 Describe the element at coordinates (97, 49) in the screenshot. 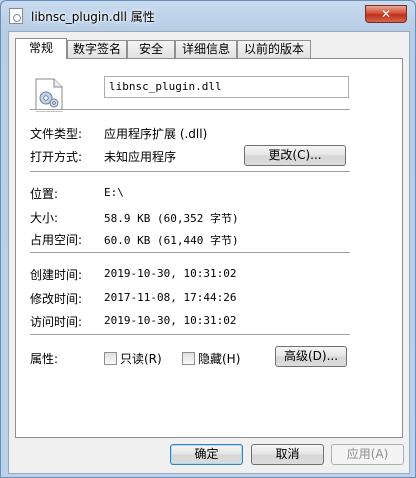

I see `tab-digital-signatures: 数字签名` at that location.